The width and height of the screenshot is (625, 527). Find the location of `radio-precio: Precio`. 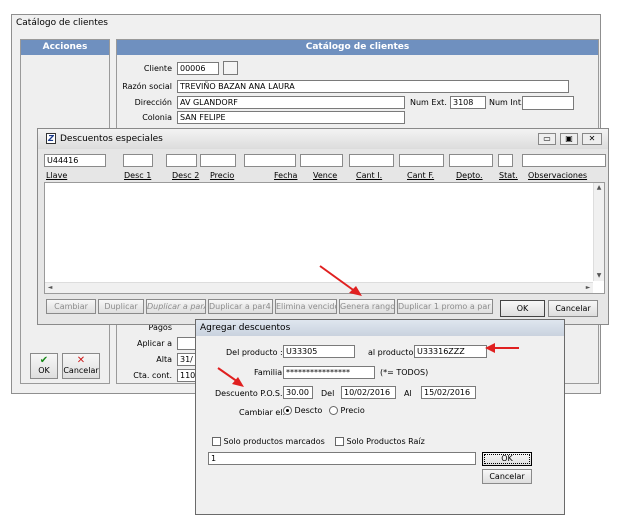

radio-precio: Precio is located at coordinates (347, 410).